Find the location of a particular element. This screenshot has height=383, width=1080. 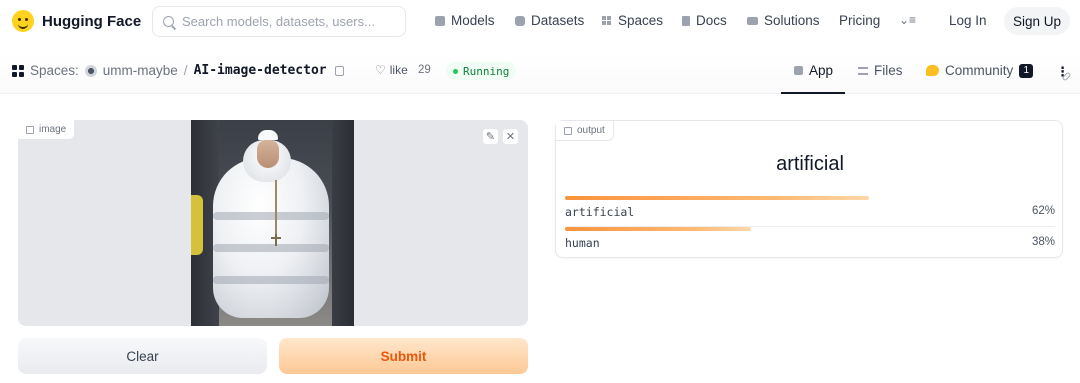

briefcase-icon is located at coordinates (752, 20).